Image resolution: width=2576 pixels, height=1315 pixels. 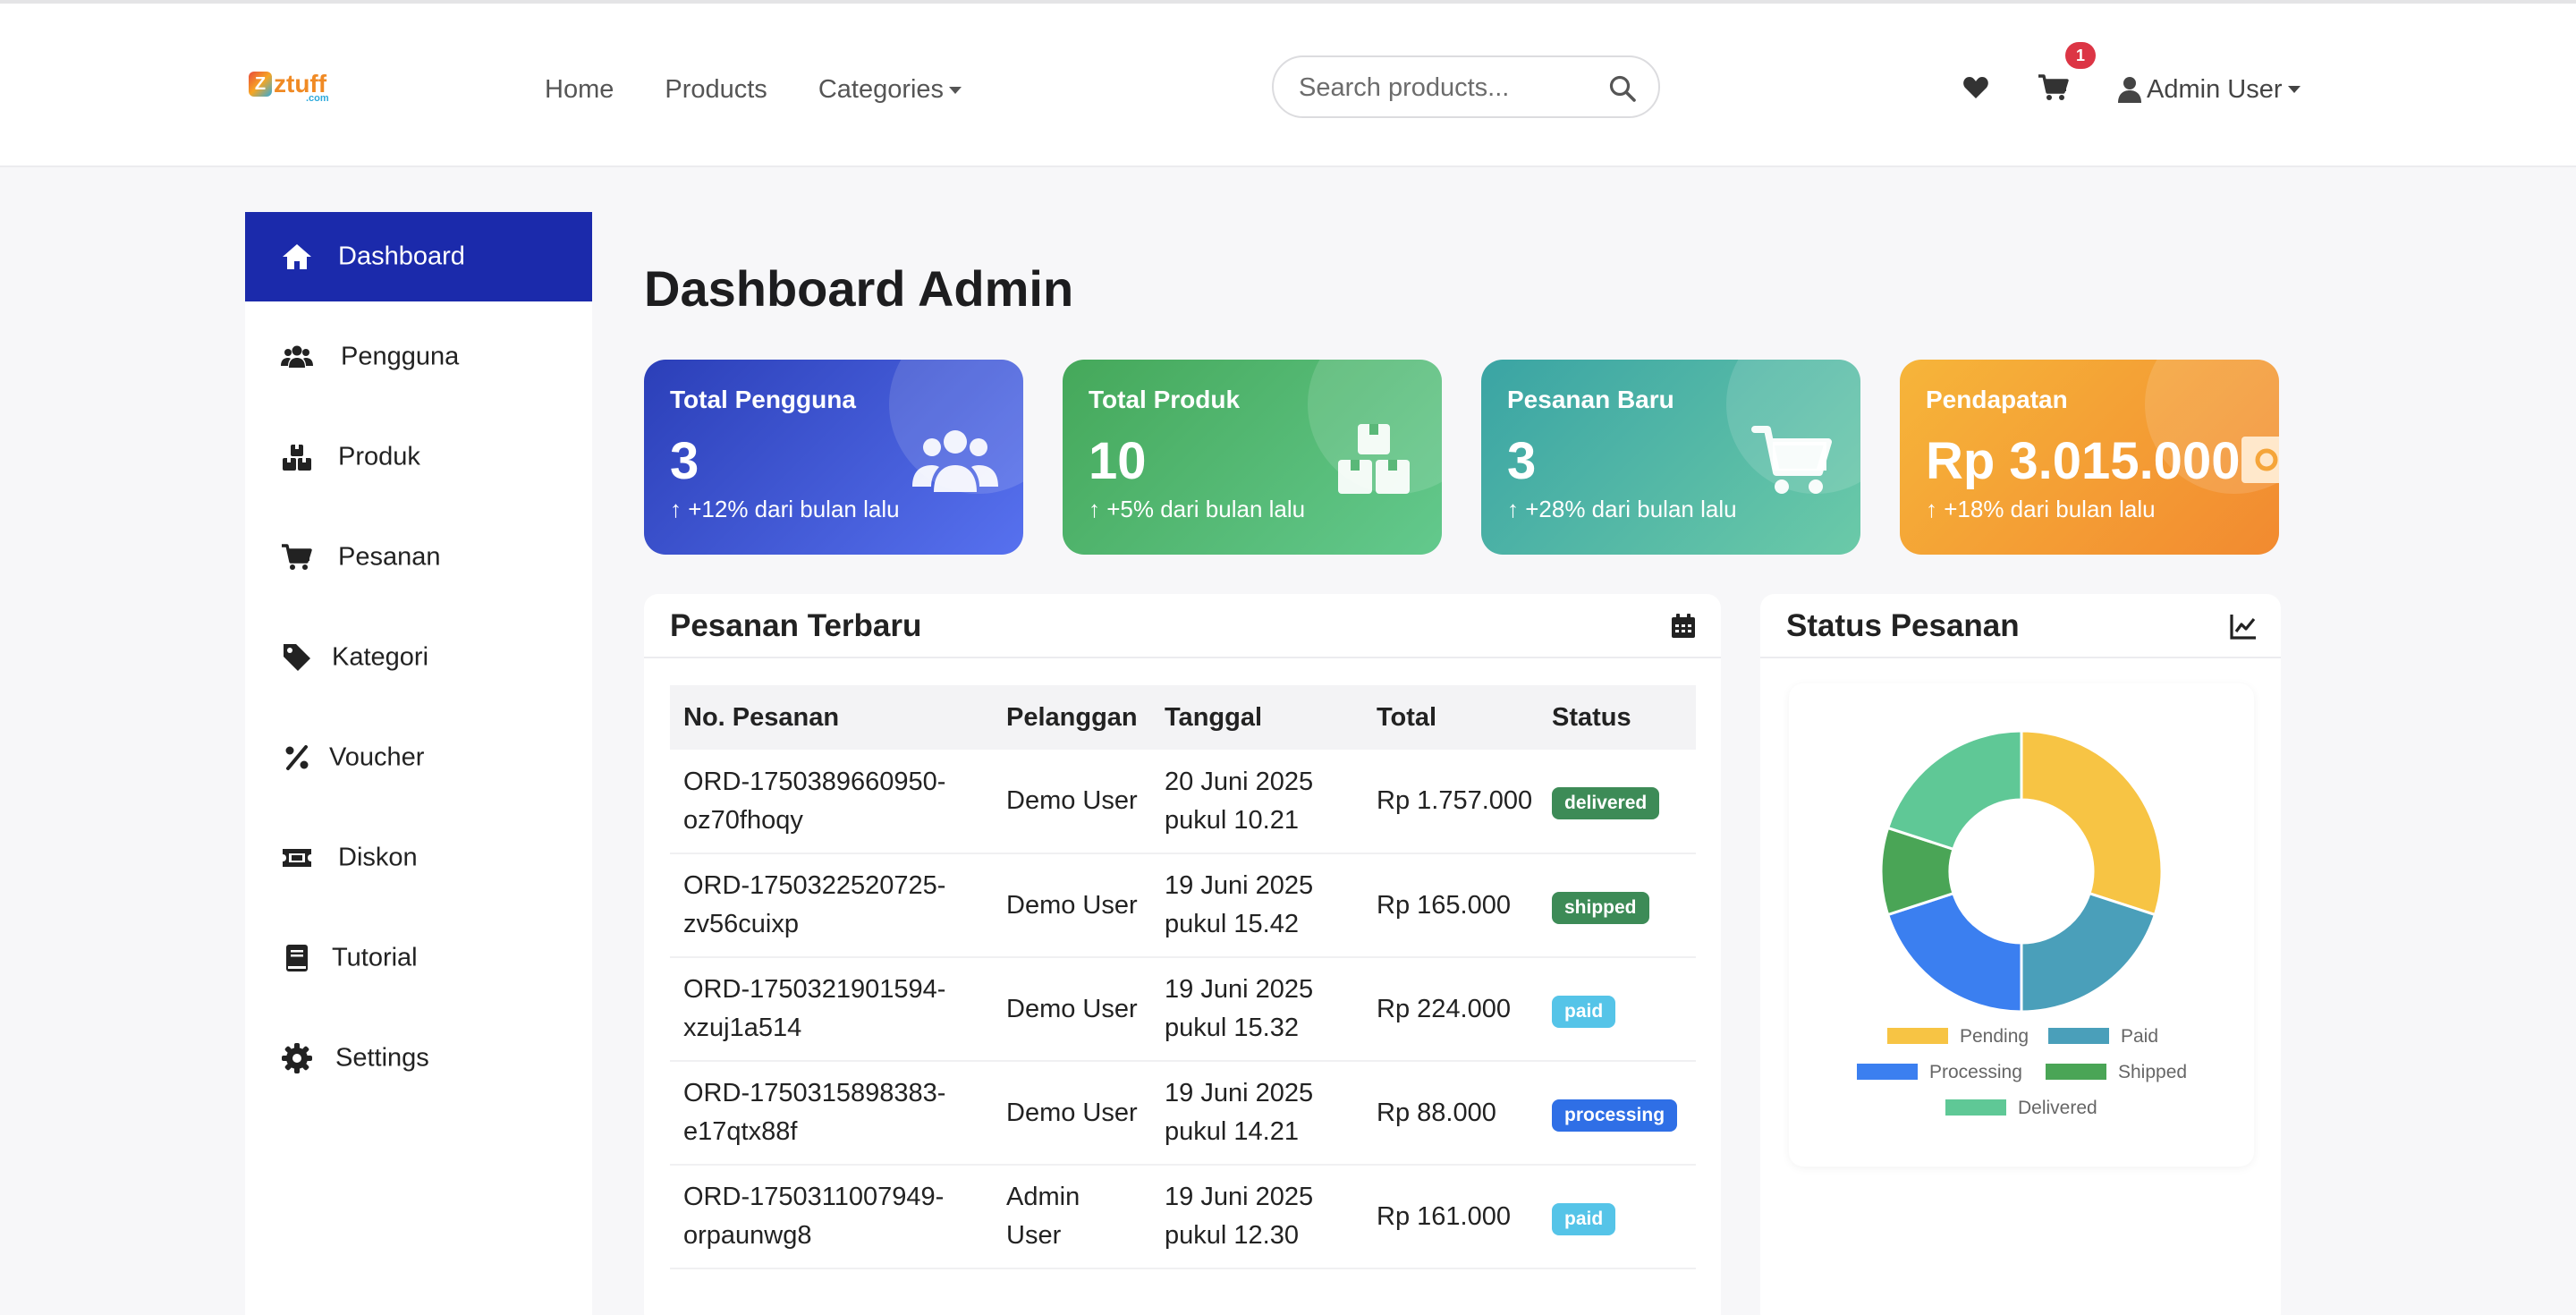 What do you see at coordinates (2092, 823) in the screenshot?
I see `donut-slice-pending` at bounding box center [2092, 823].